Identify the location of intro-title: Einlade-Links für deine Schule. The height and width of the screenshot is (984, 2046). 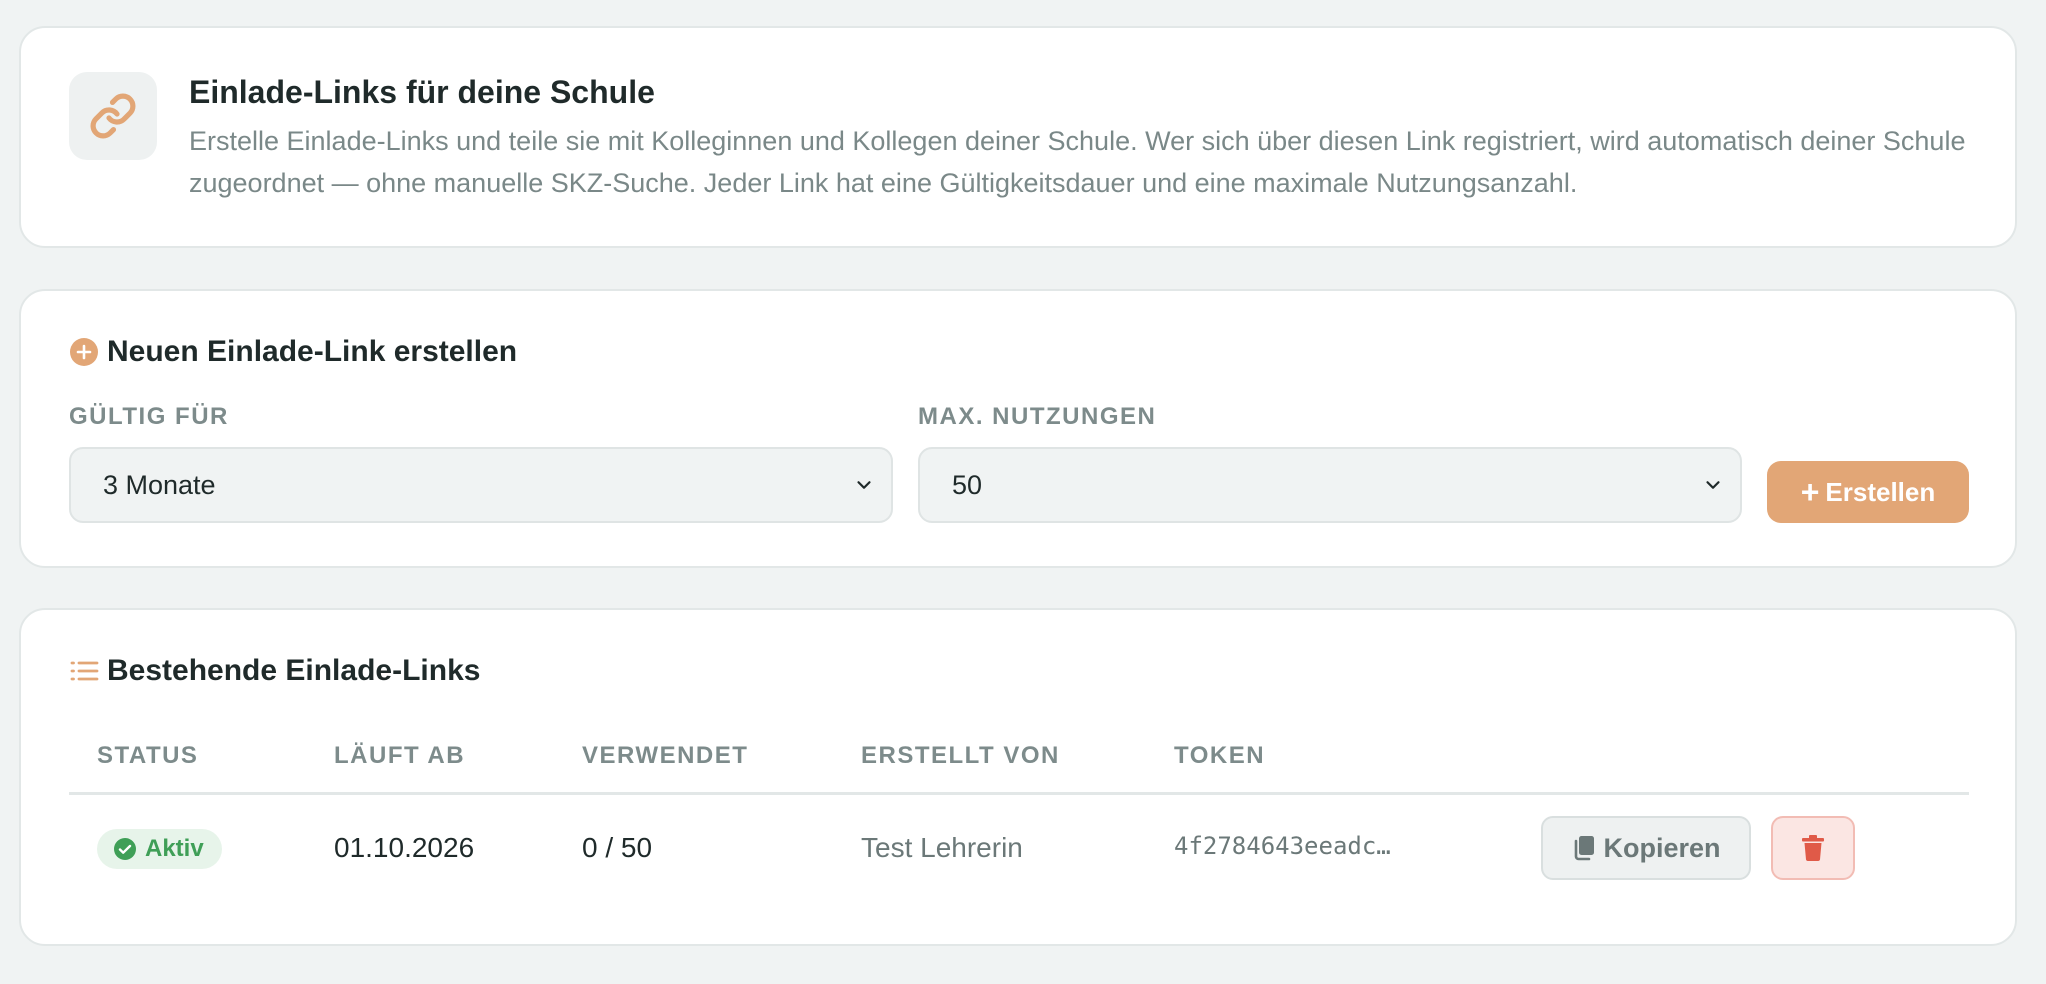
(422, 92).